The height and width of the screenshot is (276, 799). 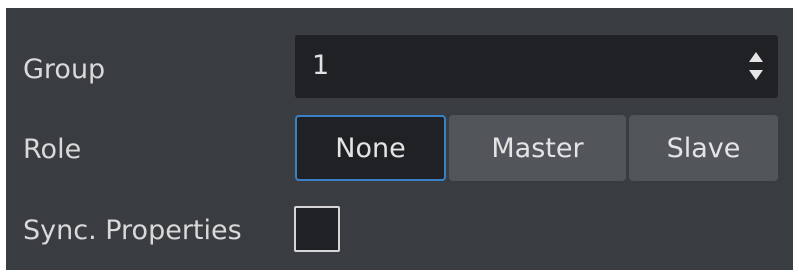 What do you see at coordinates (756, 67) in the screenshot?
I see `spin-arrows` at bounding box center [756, 67].